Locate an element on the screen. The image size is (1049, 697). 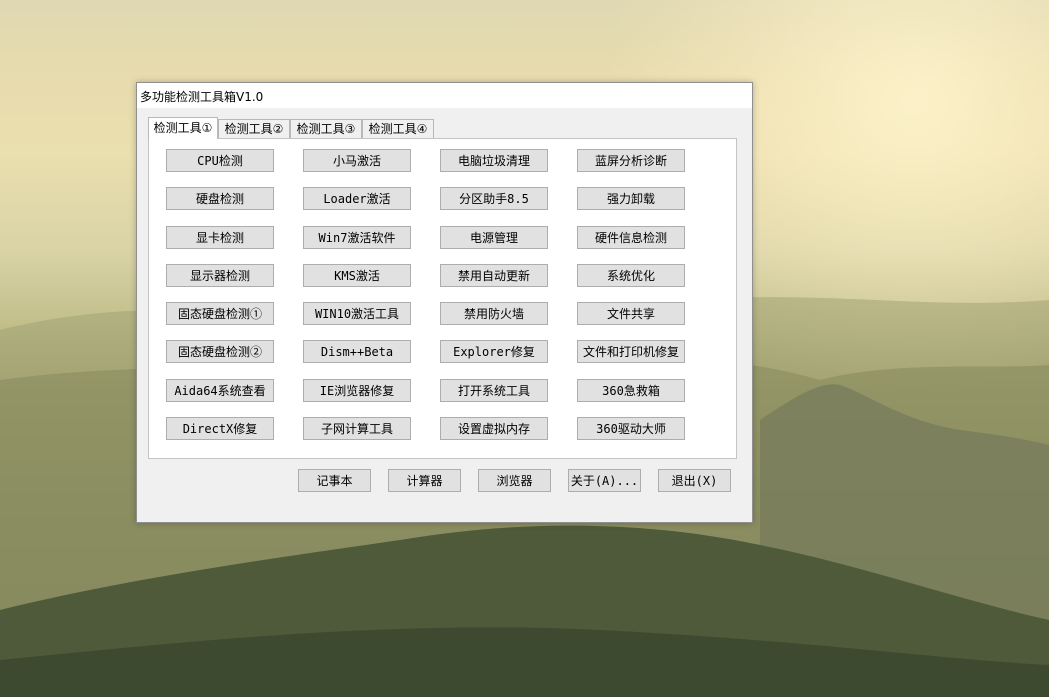
tab-detect-tools-4: 检测工具④ is located at coordinates (398, 128).